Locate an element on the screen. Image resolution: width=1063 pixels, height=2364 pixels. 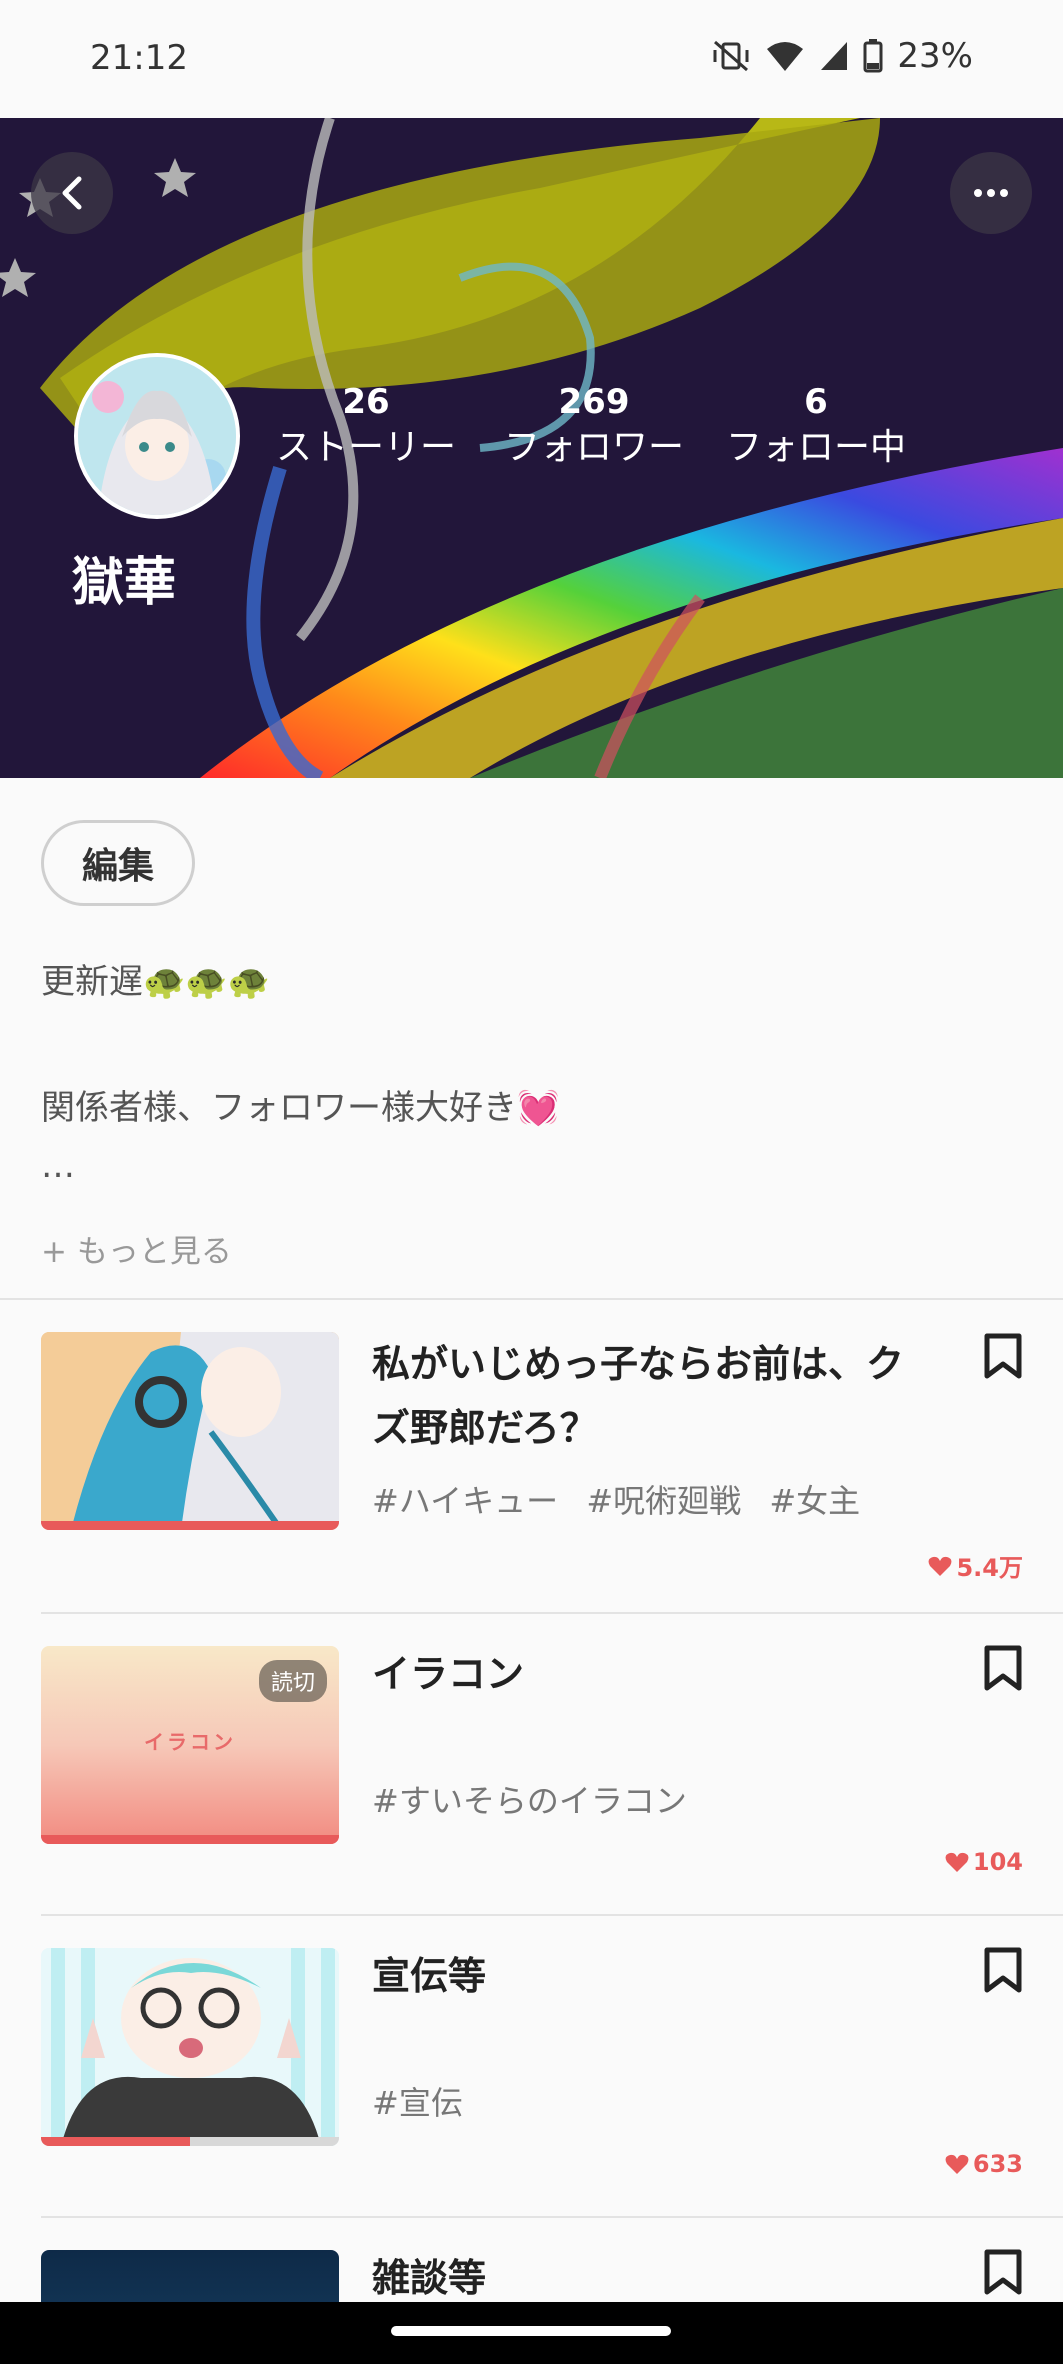
vibrate-off-icon is located at coordinates (731, 56).